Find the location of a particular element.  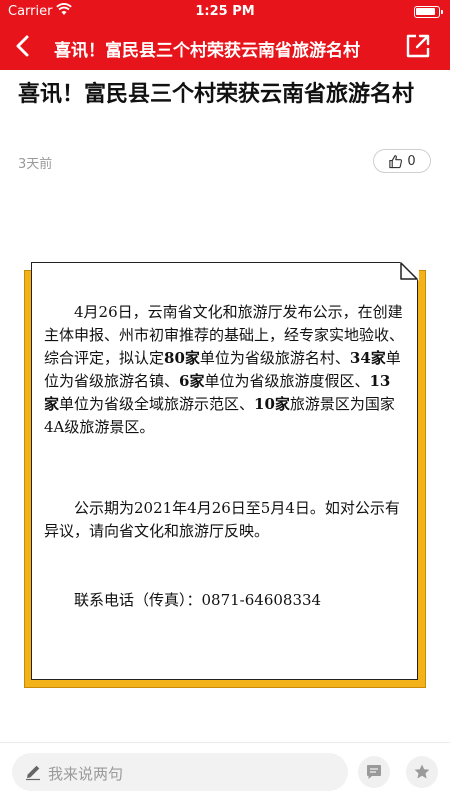

notice-highlight: 34家 is located at coordinates (367, 358).